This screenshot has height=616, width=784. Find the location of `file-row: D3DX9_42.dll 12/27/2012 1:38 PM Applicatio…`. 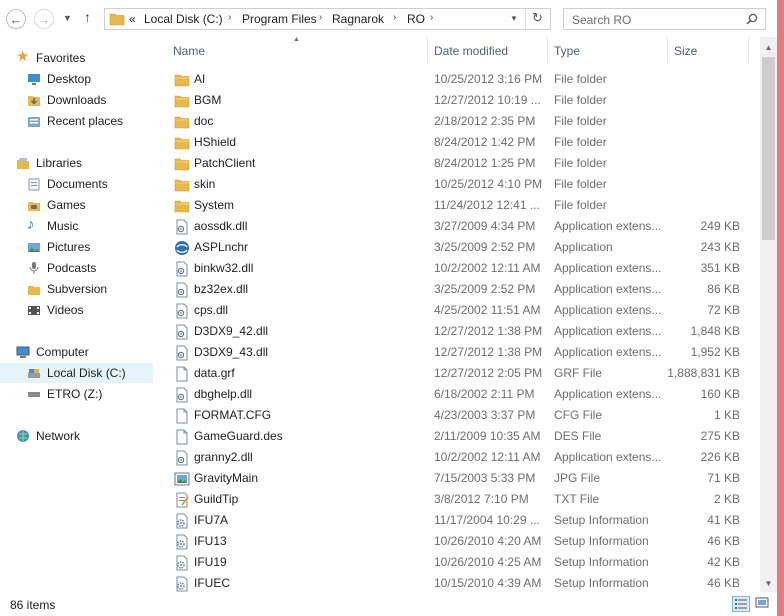

file-row: D3DX9_42.dll 12/27/2012 1:38 PM Applicatio… is located at coordinates (460, 331).